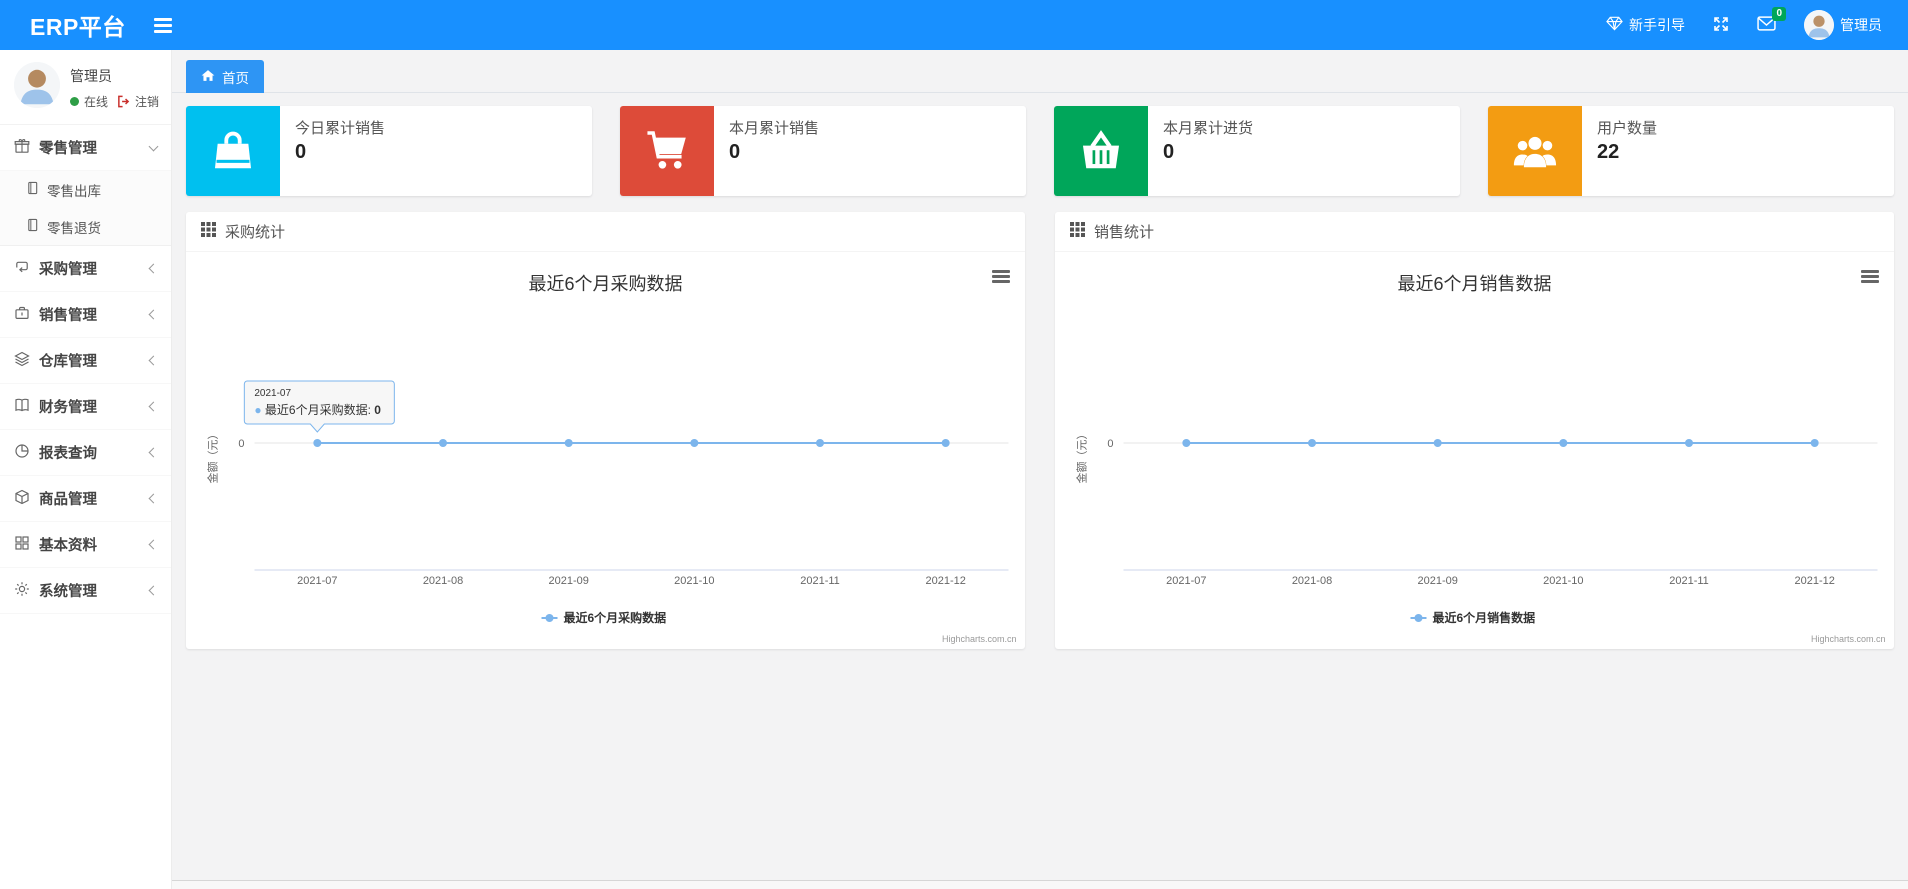  I want to click on menu-label: 财务管理, so click(68, 408).